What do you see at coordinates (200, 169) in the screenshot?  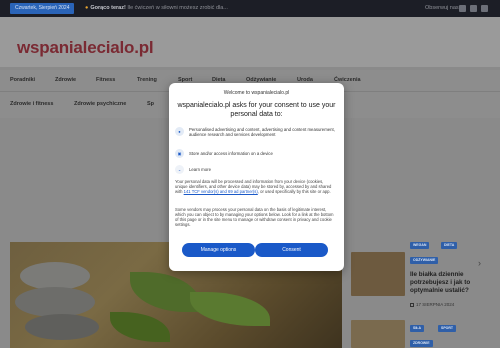 I see `learn-more-label: Learn more` at bounding box center [200, 169].